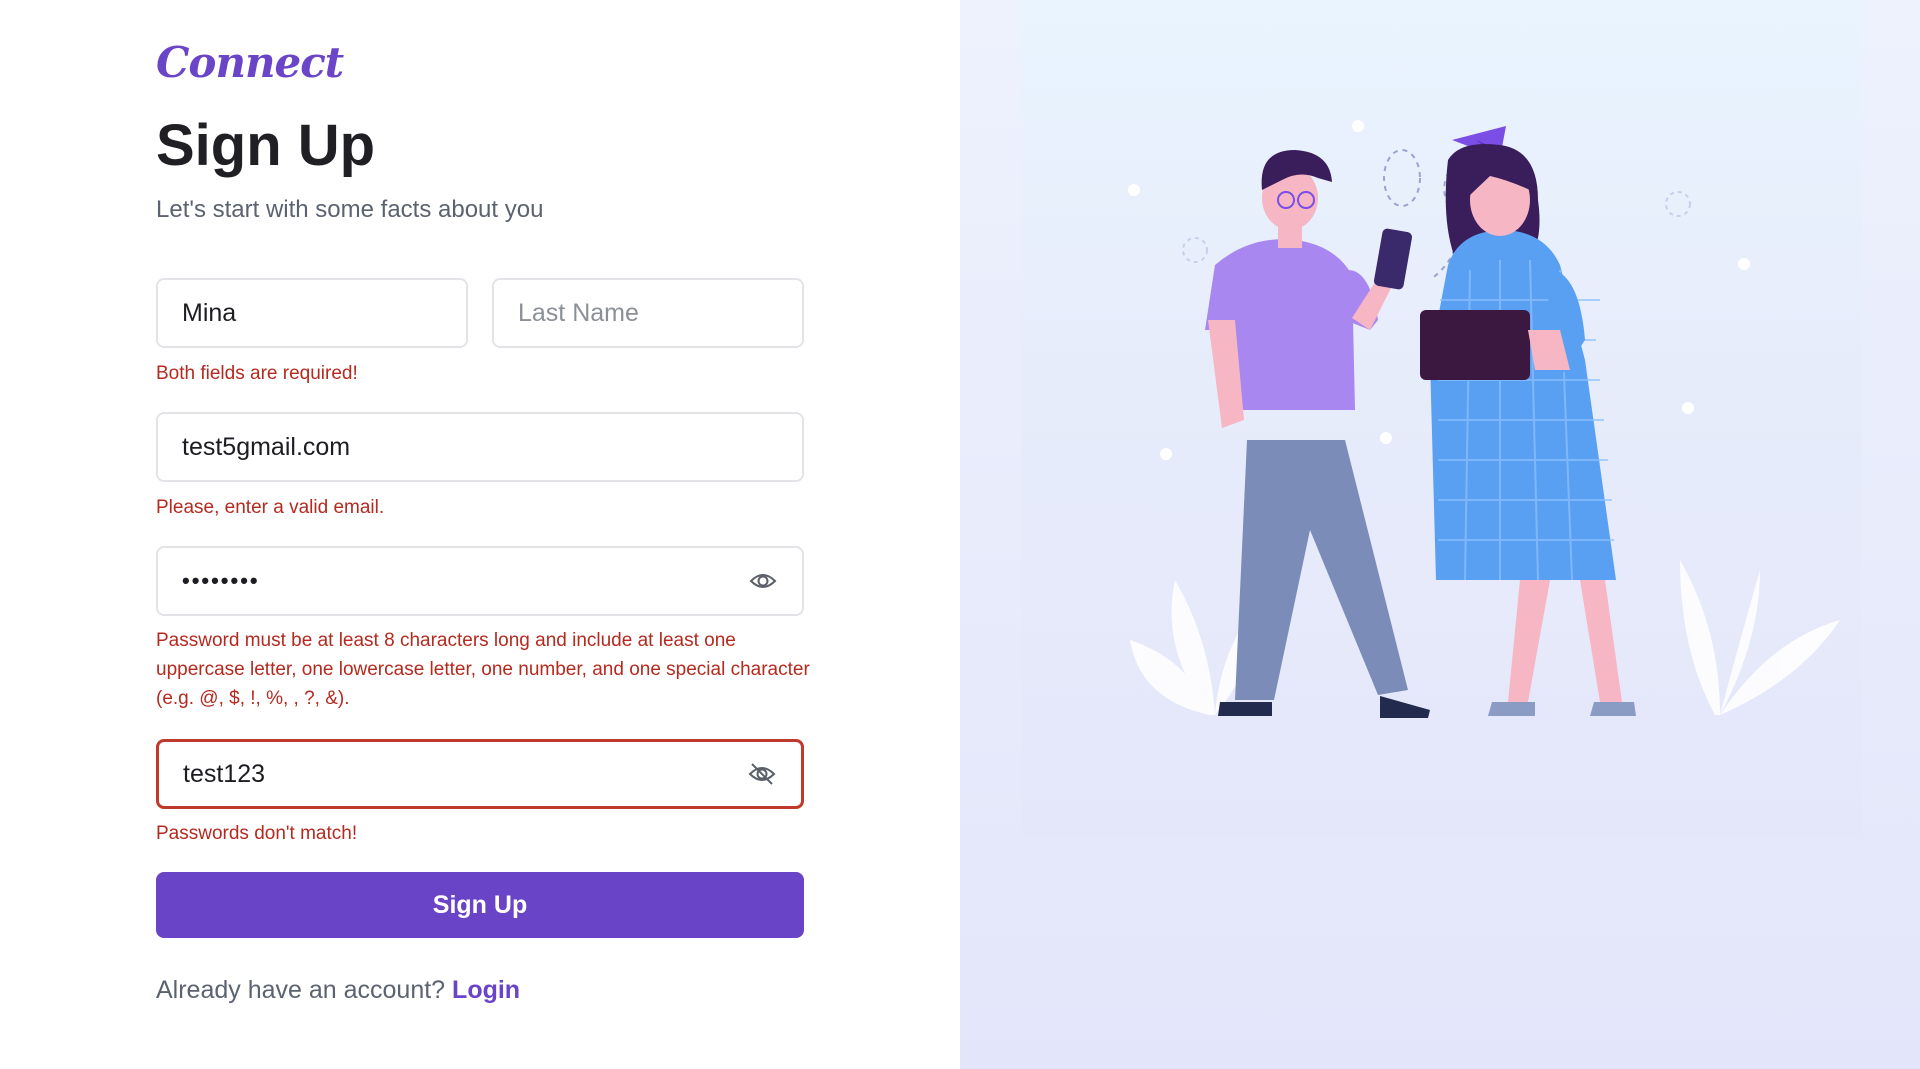  What do you see at coordinates (578, 312) in the screenshot?
I see `last-name-placeholder: Last Name` at bounding box center [578, 312].